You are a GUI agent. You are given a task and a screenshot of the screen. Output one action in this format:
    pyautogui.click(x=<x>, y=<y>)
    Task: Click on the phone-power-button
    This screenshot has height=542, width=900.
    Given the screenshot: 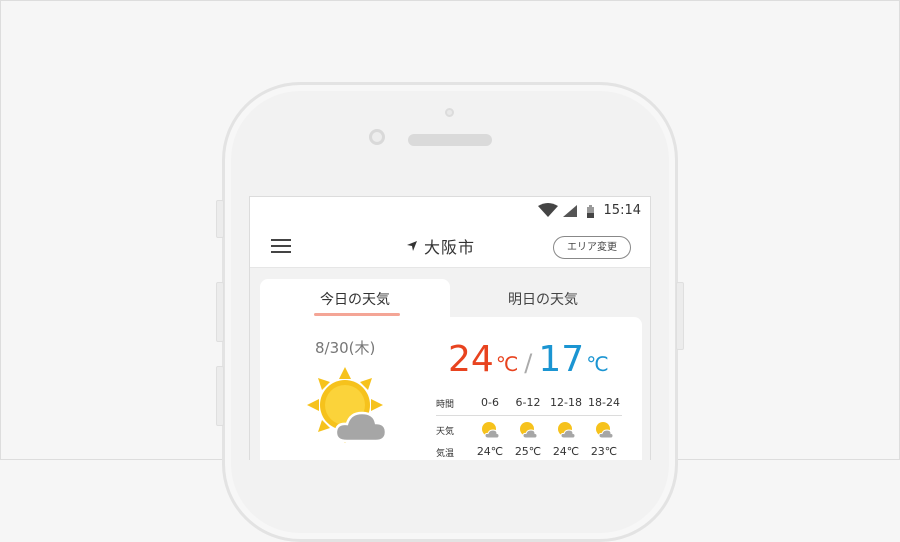 What is the action you would take?
    pyautogui.click(x=680, y=316)
    